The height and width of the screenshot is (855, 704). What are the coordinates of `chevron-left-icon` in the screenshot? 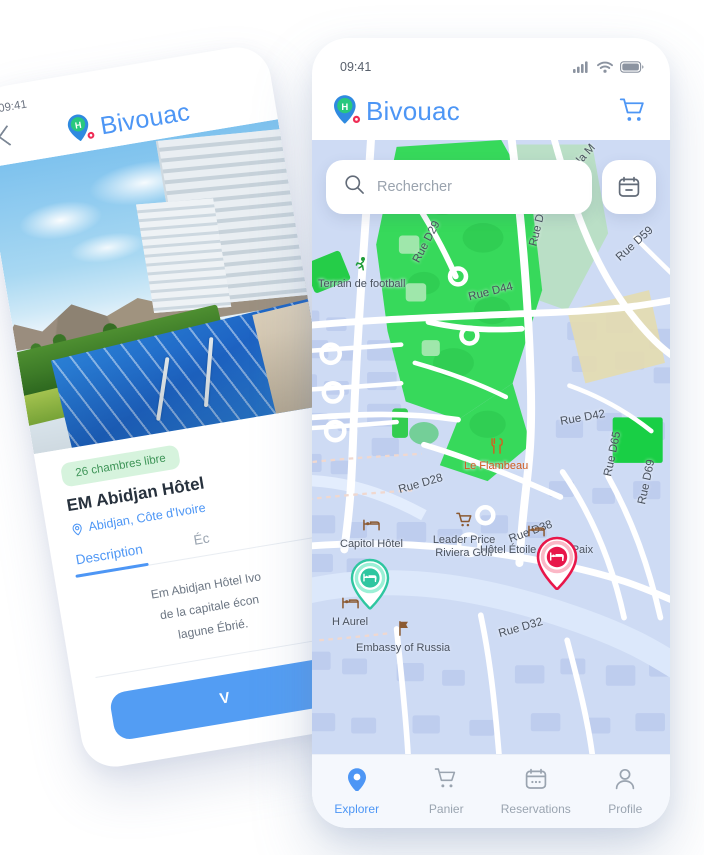 It's located at (9, 135).